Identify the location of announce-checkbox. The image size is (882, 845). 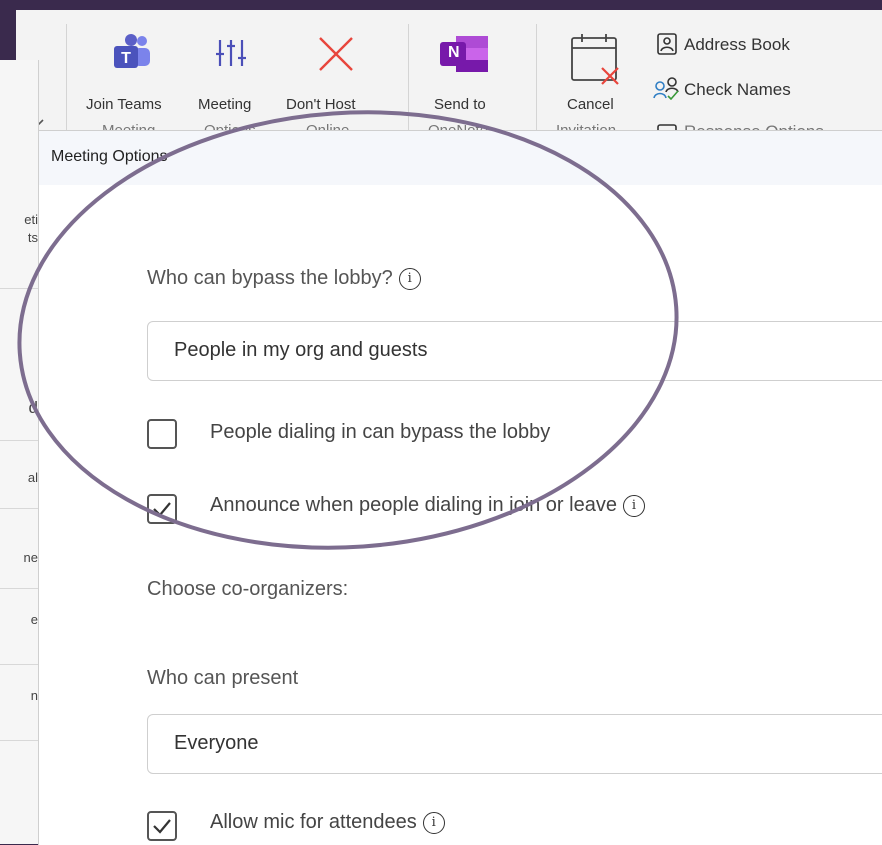
(162, 509).